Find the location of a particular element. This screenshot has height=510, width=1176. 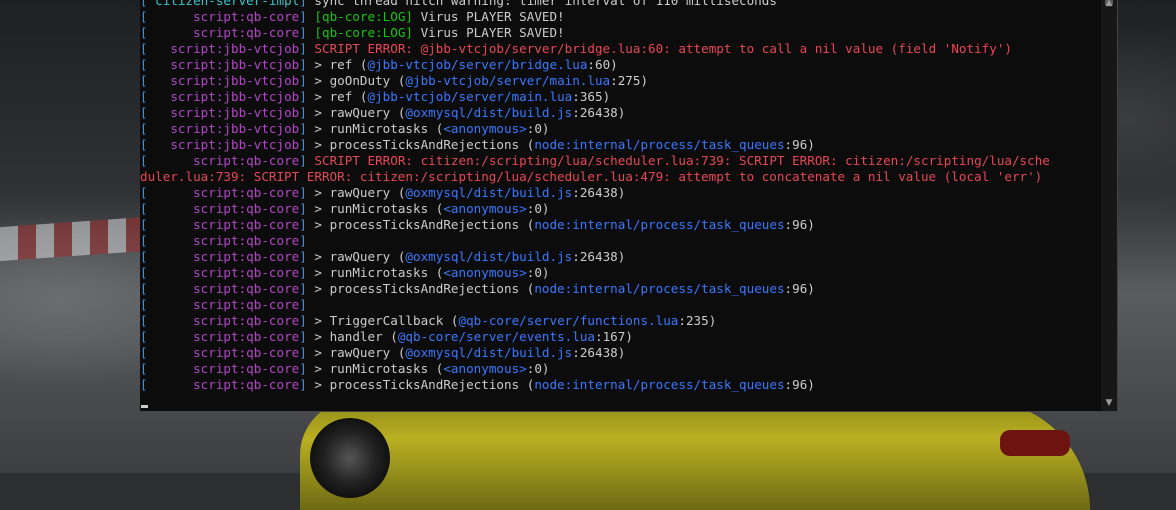

console-line: [ script:qb-core] is located at coordinates (620, 305).